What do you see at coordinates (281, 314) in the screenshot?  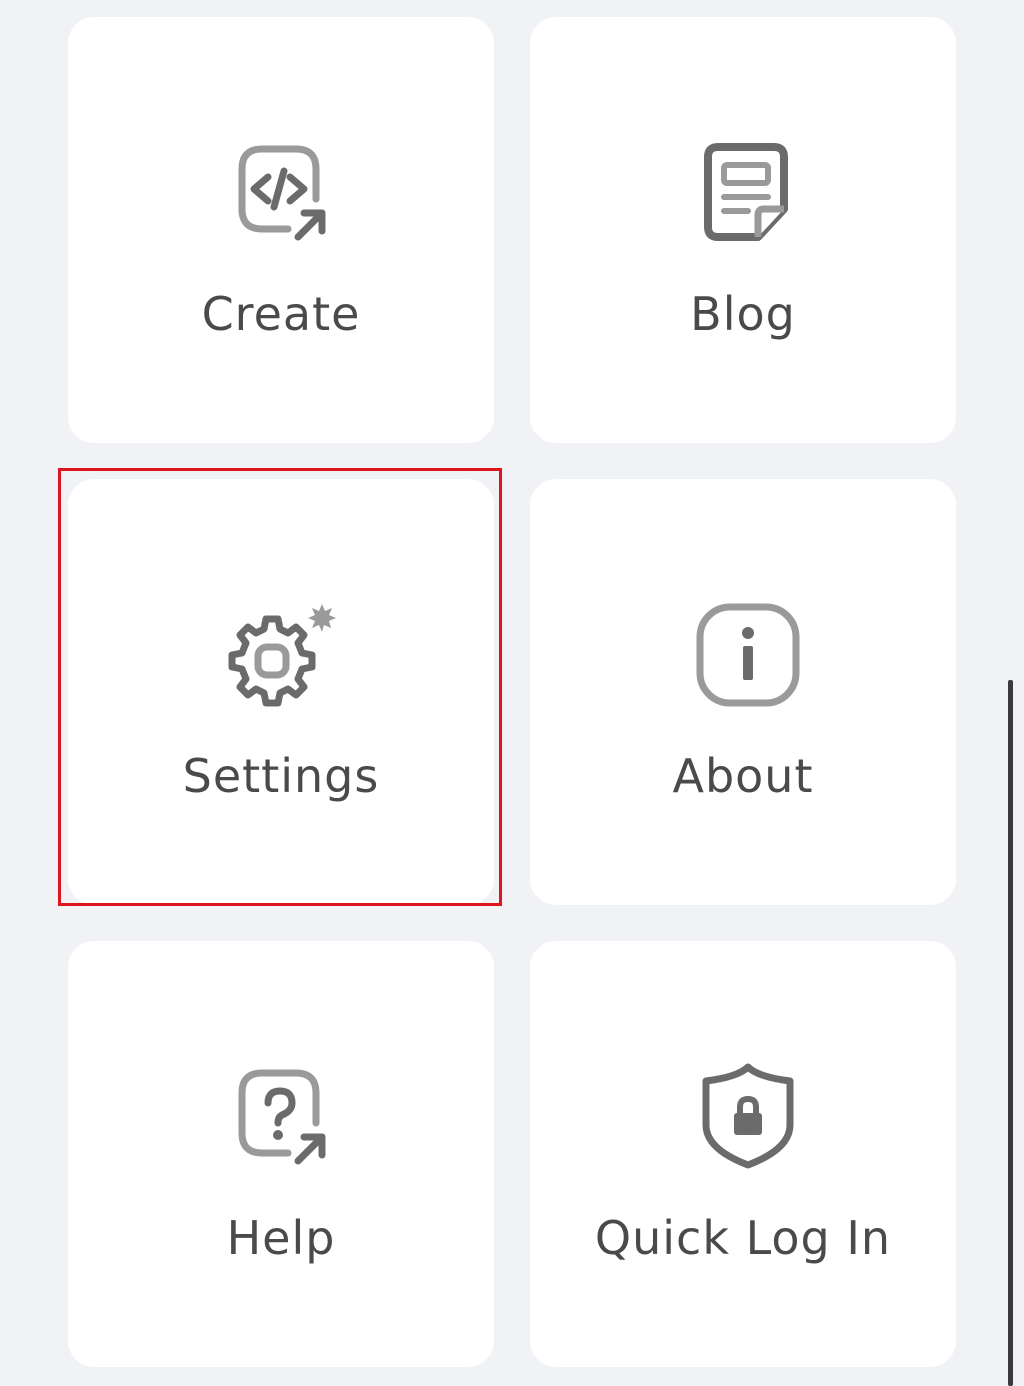 I see `tile-create-label: Create` at bounding box center [281, 314].